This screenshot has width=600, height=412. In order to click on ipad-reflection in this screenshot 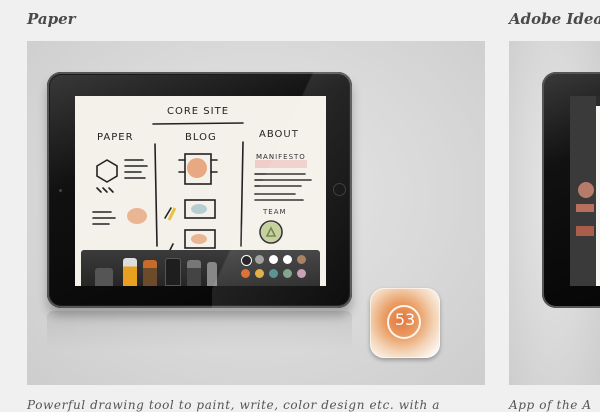, I will do `click(199, 331)`.